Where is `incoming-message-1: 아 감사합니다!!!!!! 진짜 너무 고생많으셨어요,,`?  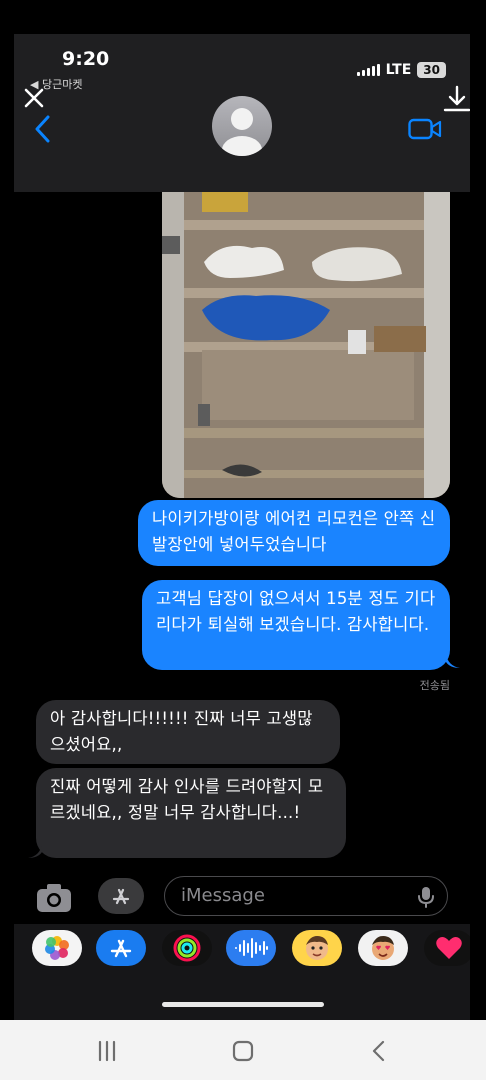 incoming-message-1: 아 감사합니다!!!!!! 진짜 너무 고생많으셨어요,, is located at coordinates (188, 732).